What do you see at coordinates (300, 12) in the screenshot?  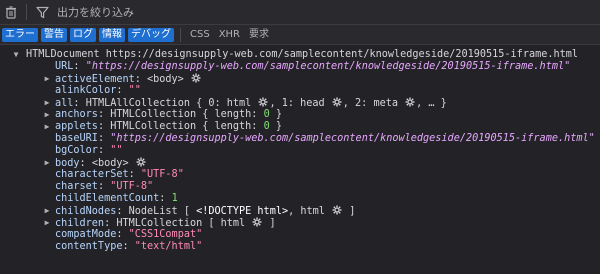 I see `console-toolbar: 出力を絞り込み` at bounding box center [300, 12].